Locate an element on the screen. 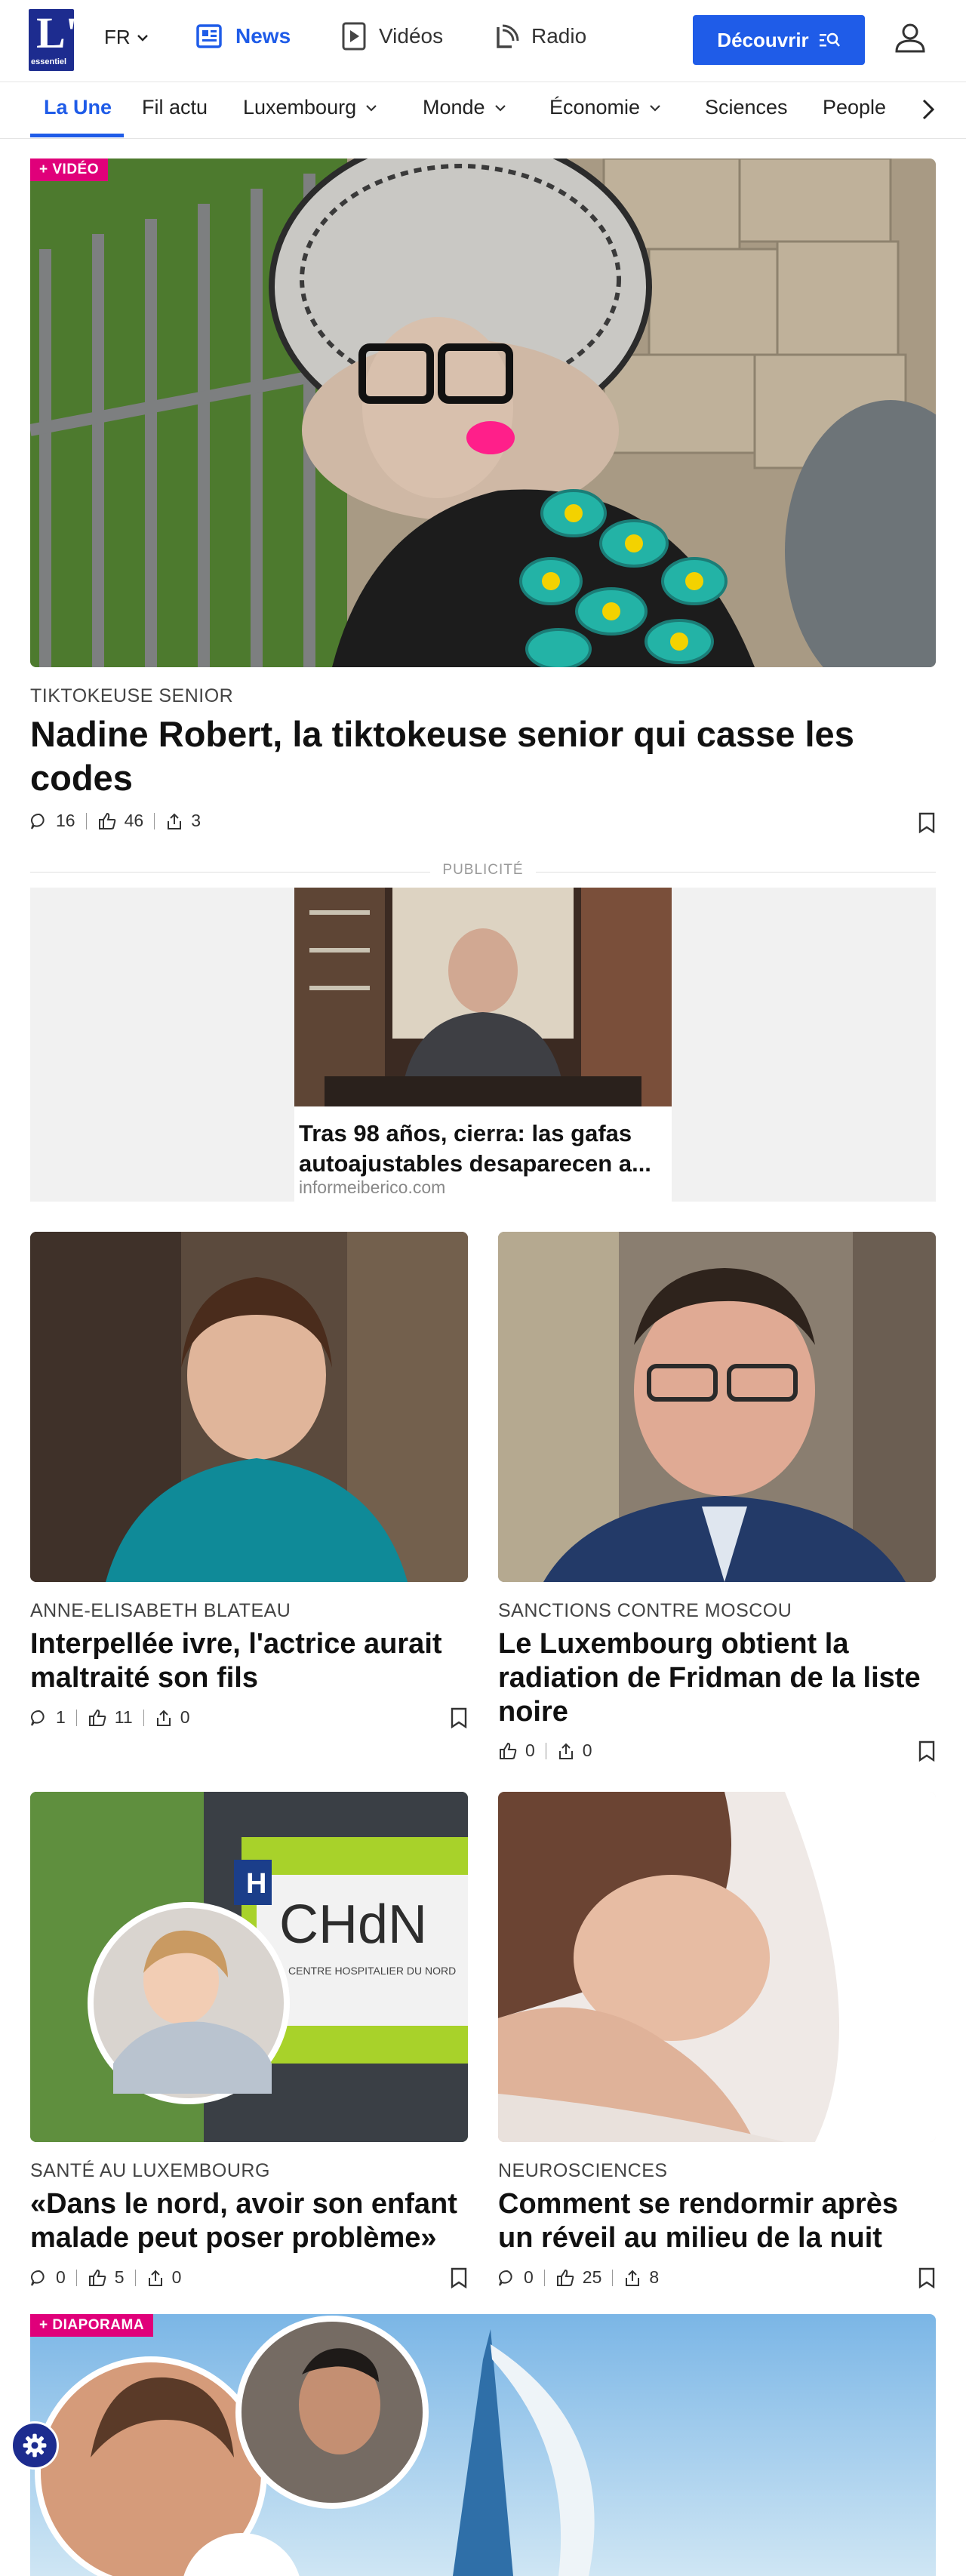 The height and width of the screenshot is (2576, 966). user-account-icon is located at coordinates (910, 38).